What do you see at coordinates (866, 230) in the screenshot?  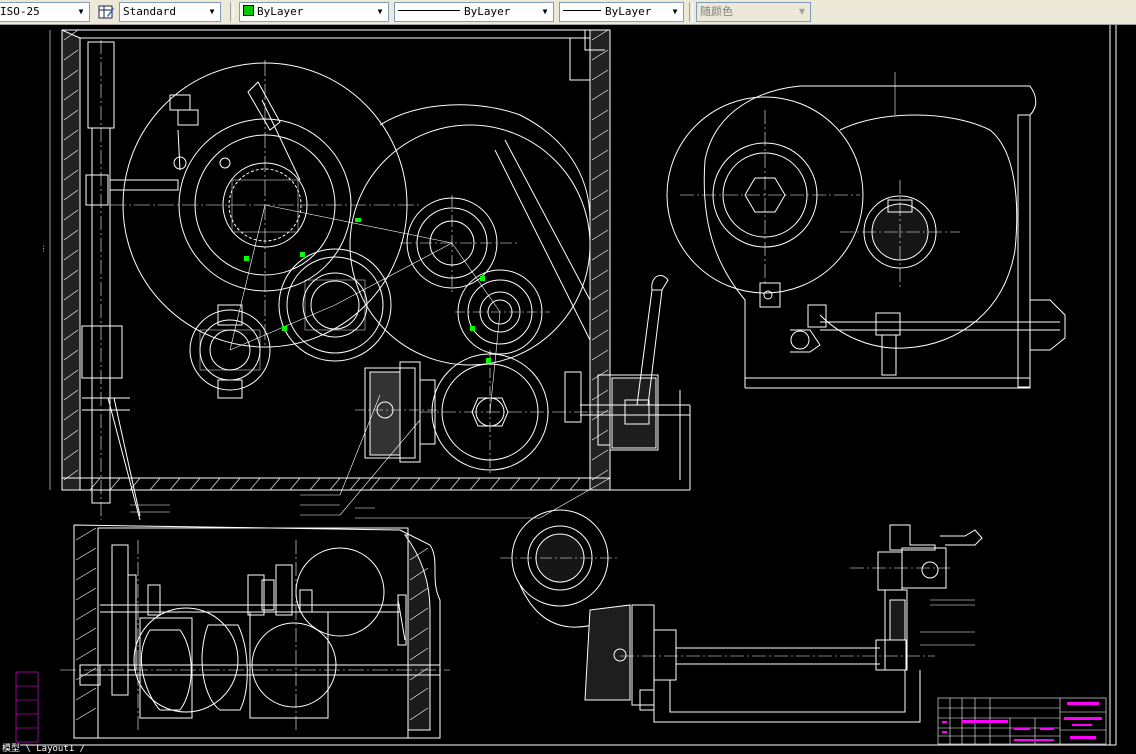 I see `side-view-upper-right` at bounding box center [866, 230].